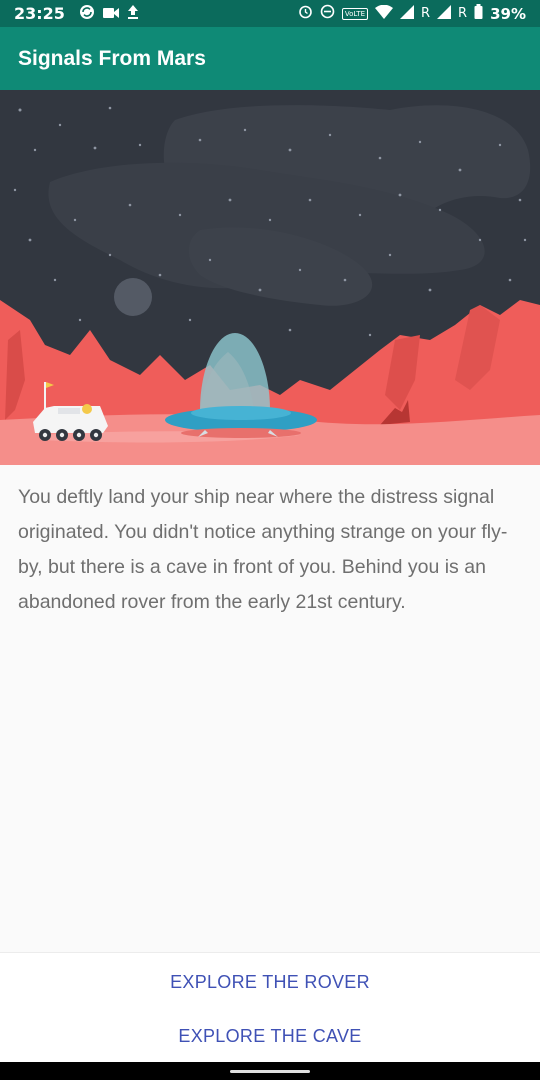  Describe the element at coordinates (112, 58) in the screenshot. I see `page-title: Signals From Mars` at that location.